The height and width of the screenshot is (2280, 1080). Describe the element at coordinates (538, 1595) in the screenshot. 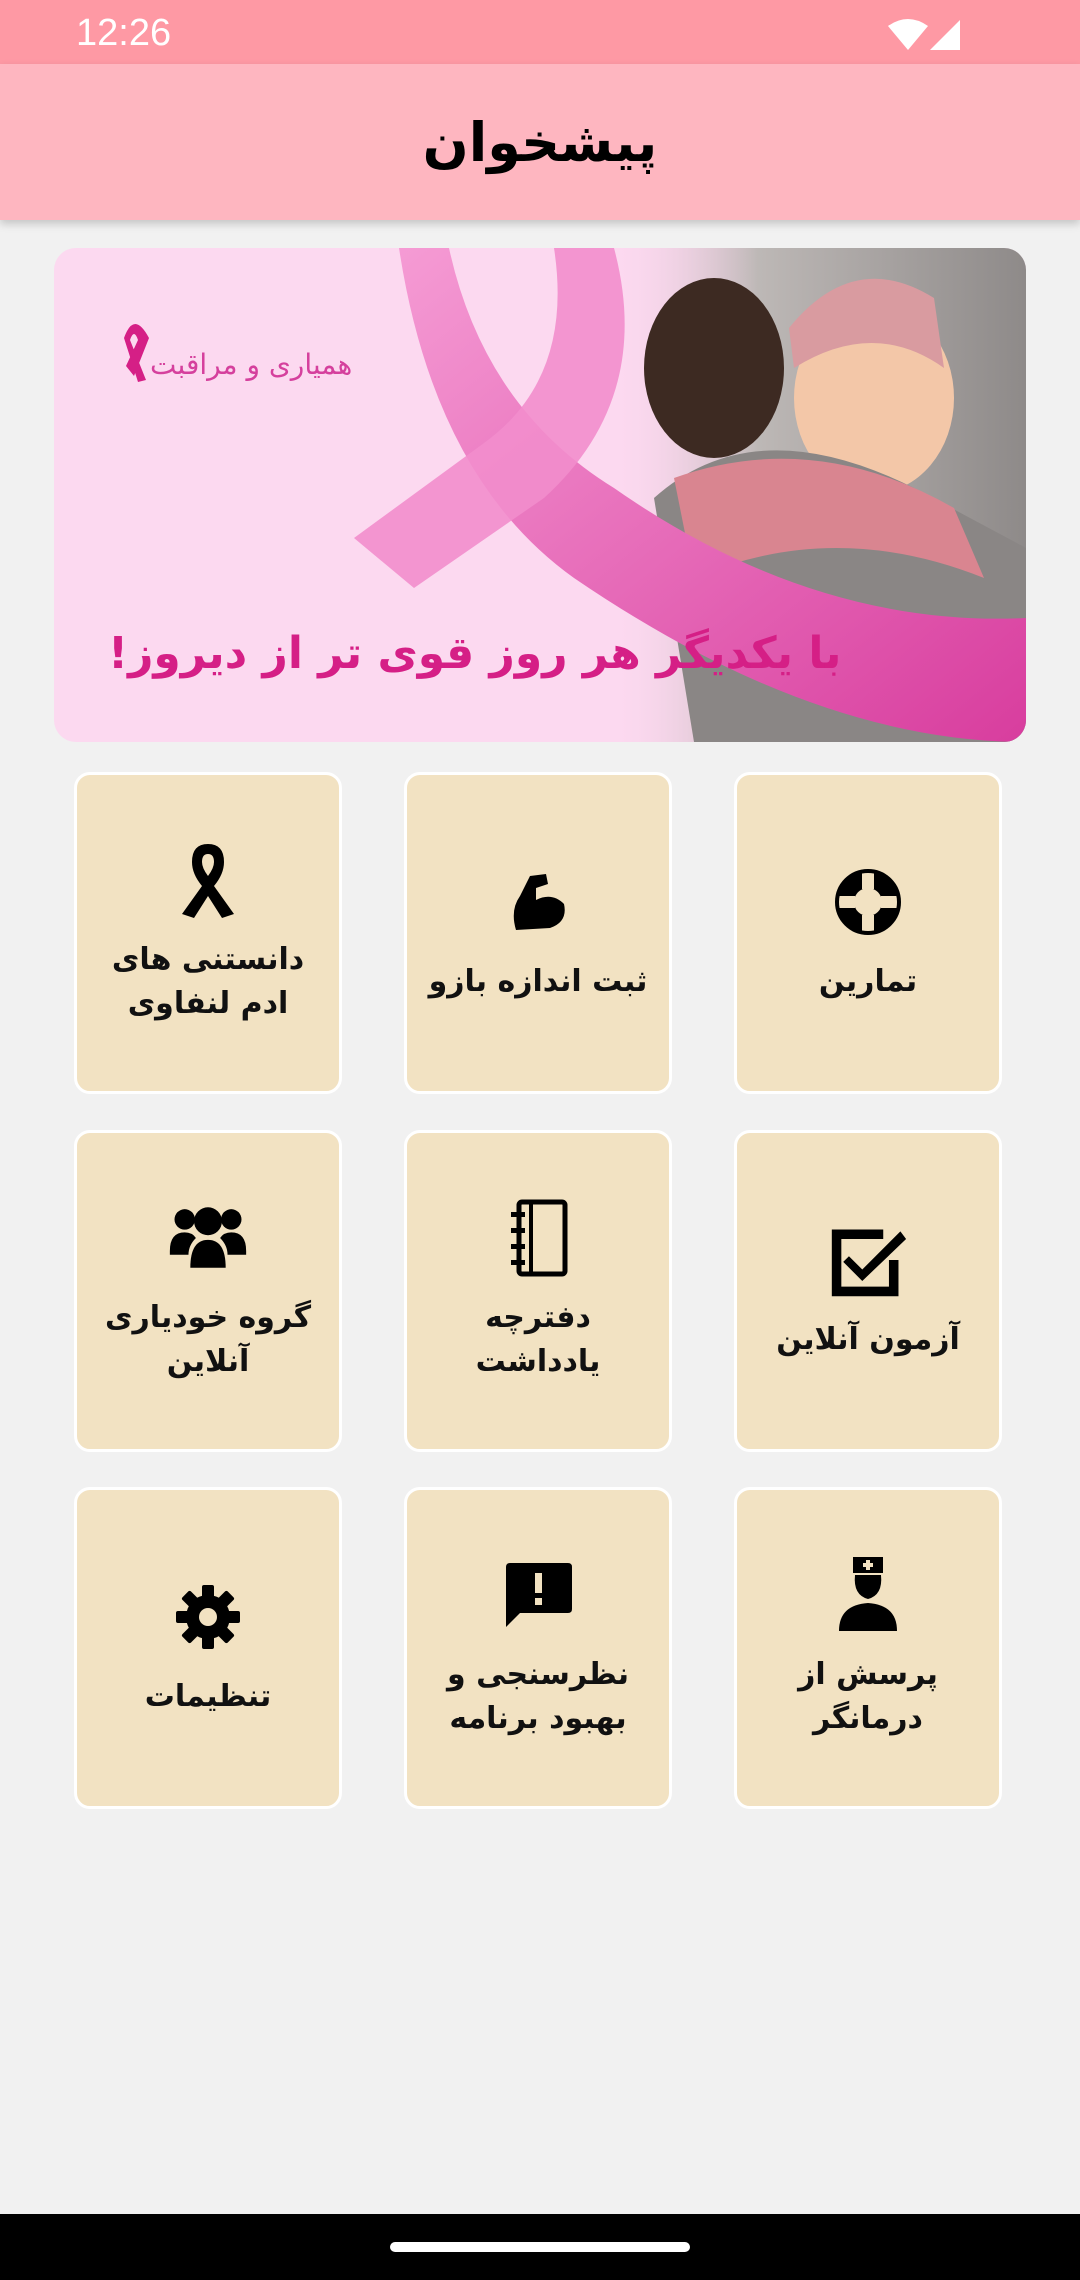

I see `feedback-icon` at that location.